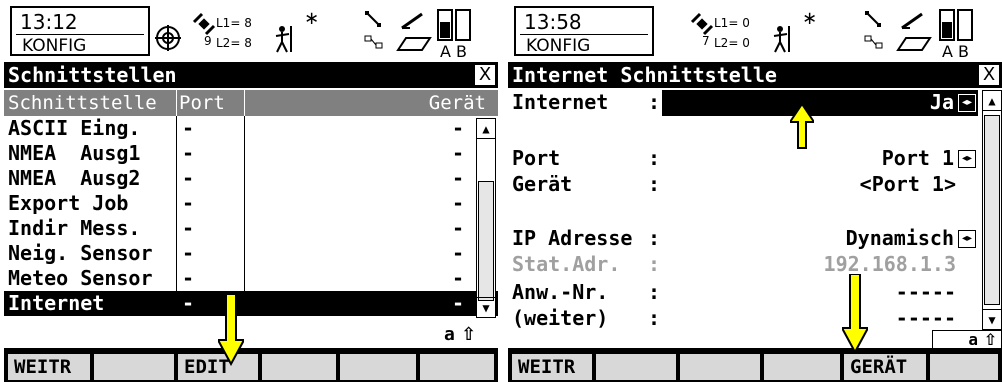  Describe the element at coordinates (80, 253) in the screenshot. I see `interface-name: Neig. Sensor` at that location.